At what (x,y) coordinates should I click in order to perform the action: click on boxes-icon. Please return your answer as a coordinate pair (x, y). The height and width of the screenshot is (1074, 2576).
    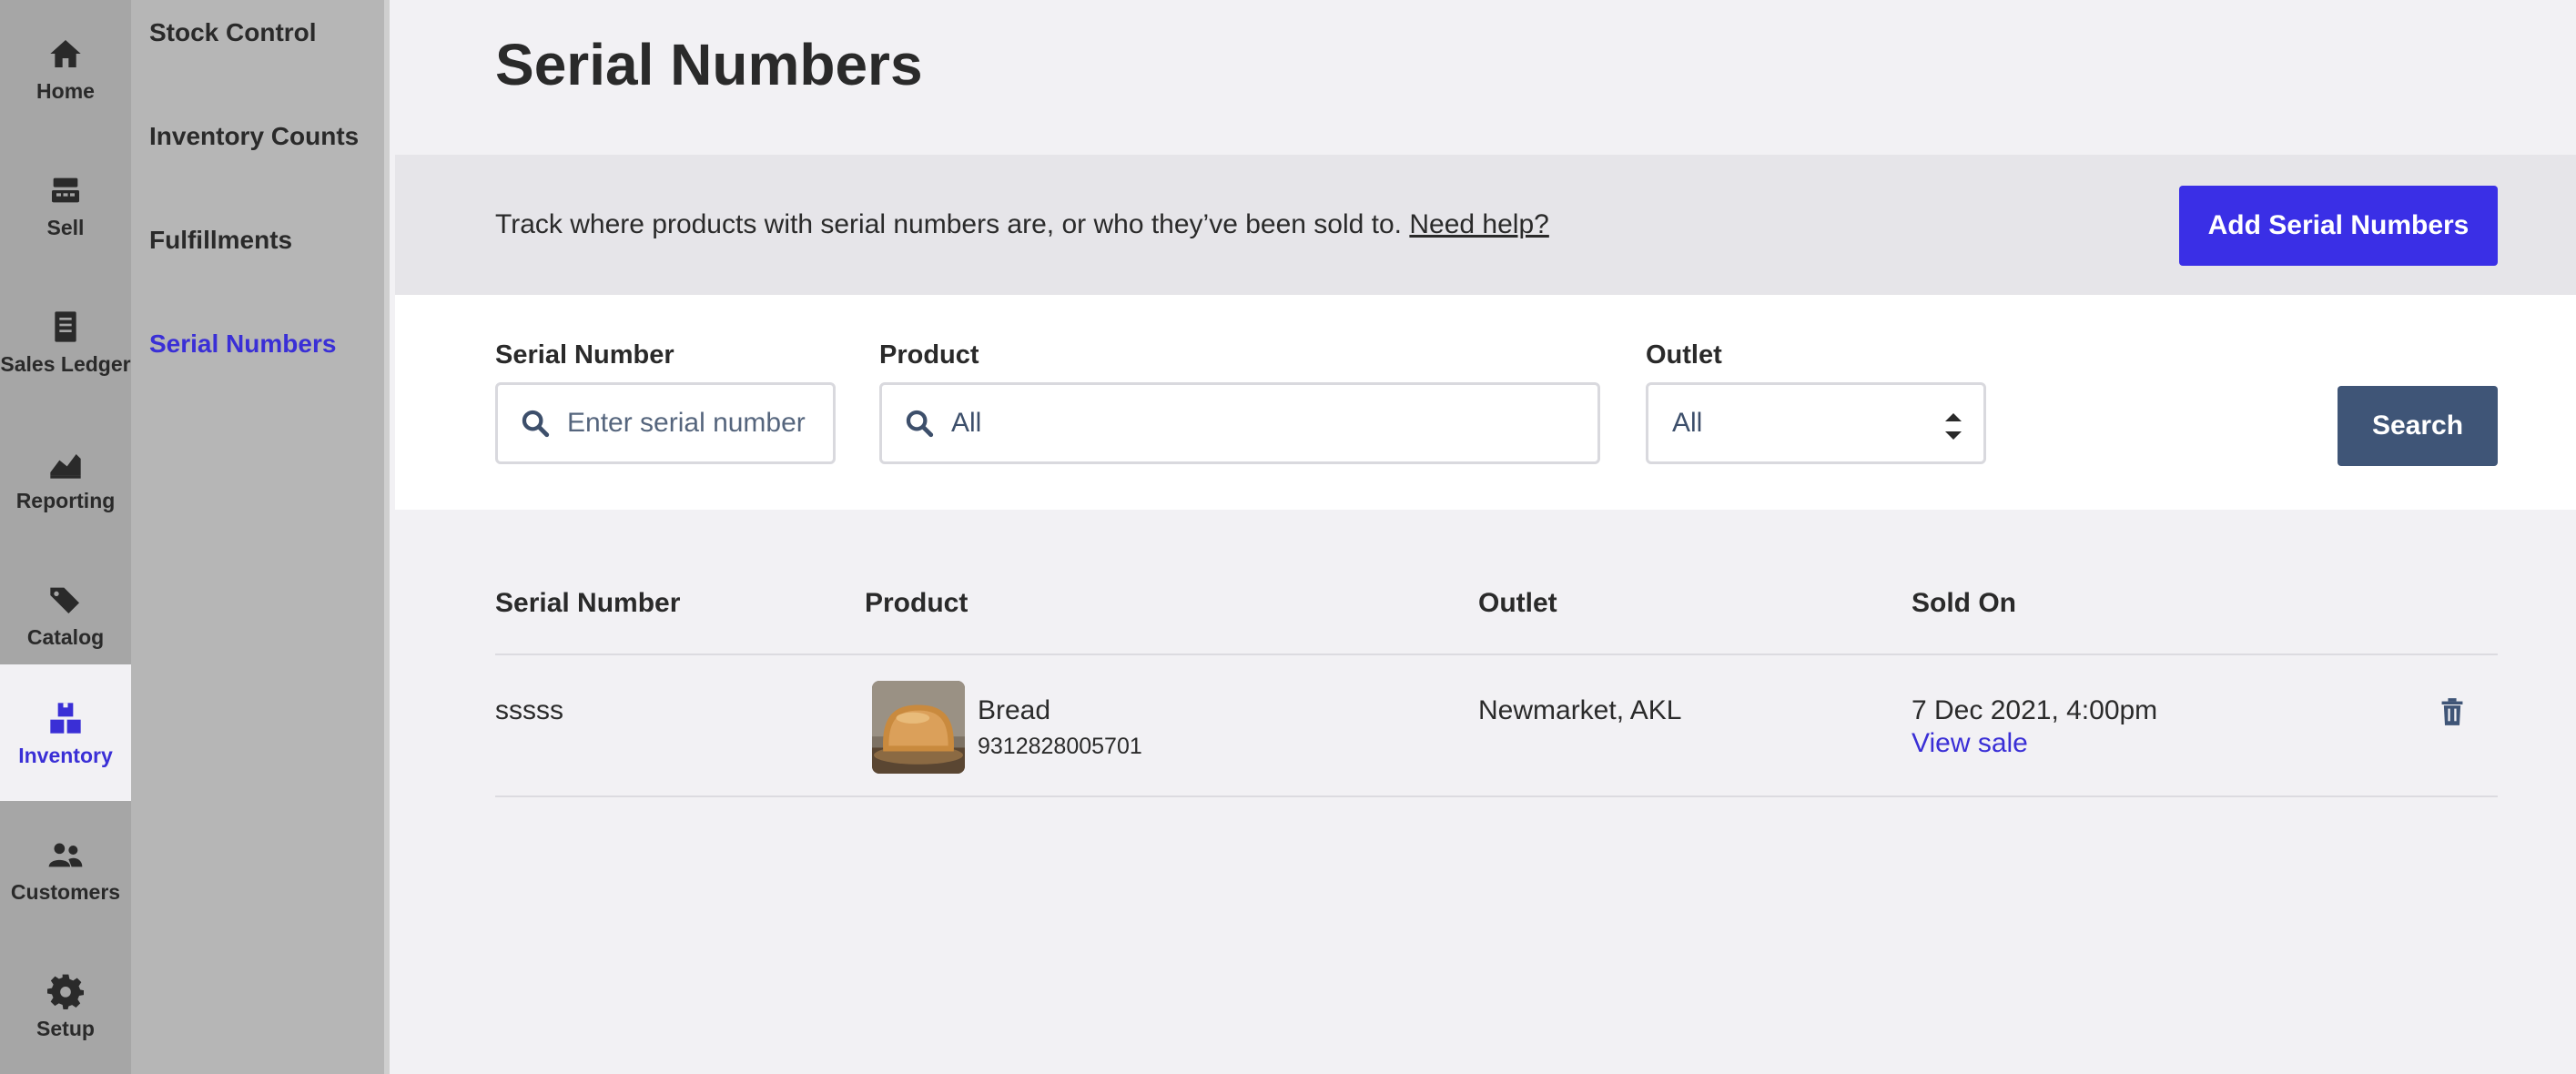
    Looking at the image, I should click on (66, 718).